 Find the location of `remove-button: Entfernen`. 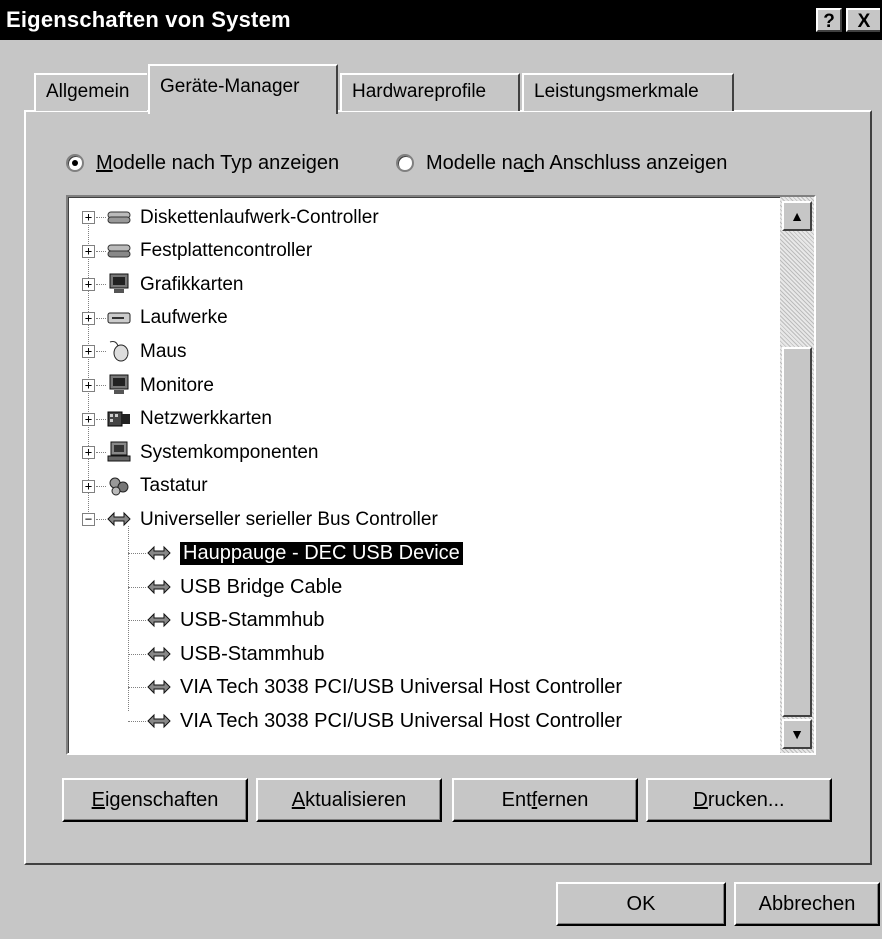

remove-button: Entfernen is located at coordinates (545, 800).